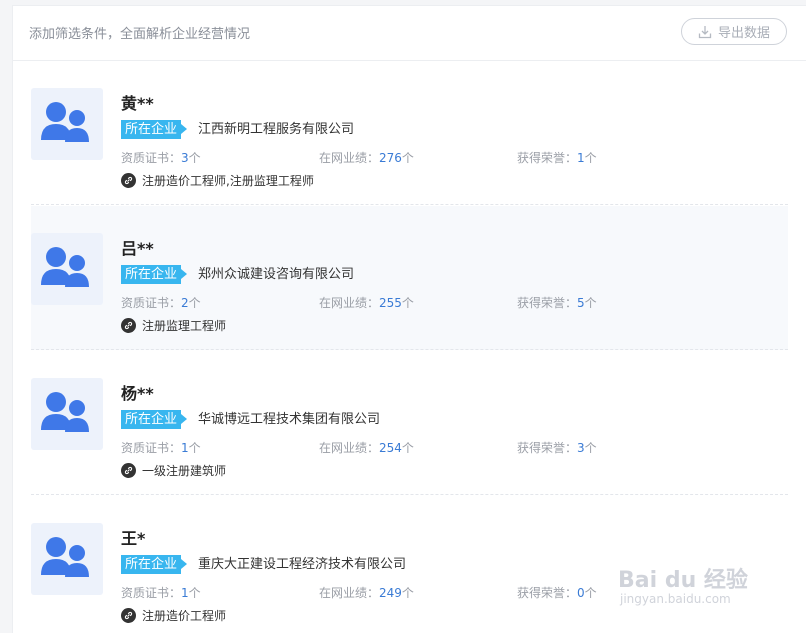  I want to click on cert-count: 资质证书：2个, so click(161, 303).